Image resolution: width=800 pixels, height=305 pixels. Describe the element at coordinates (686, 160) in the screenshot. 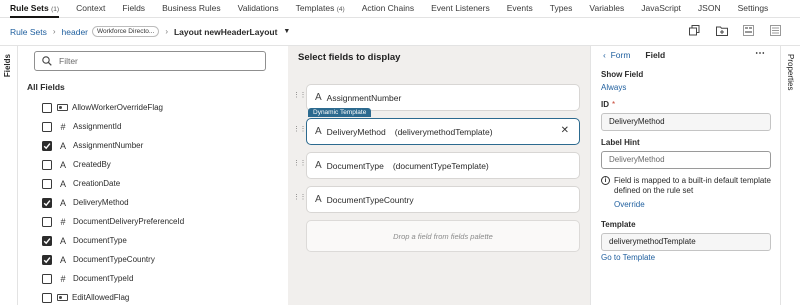

I see `label-hint-input: DeliveryMethod` at that location.